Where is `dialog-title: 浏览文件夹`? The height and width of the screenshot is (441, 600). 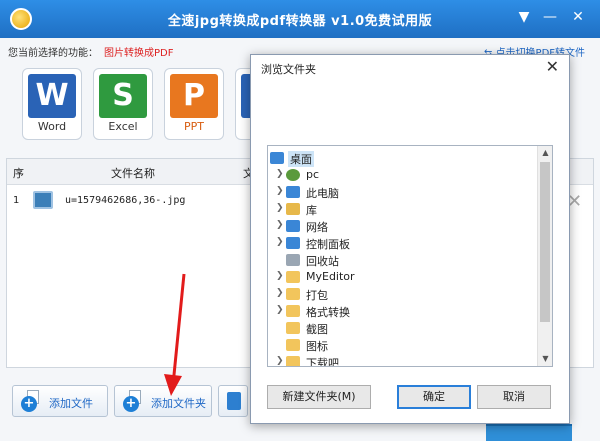
dialog-title: 浏览文件夹 is located at coordinates (288, 69).